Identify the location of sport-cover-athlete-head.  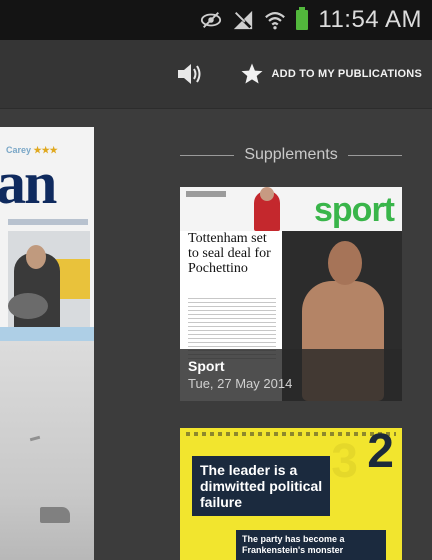
(345, 263).